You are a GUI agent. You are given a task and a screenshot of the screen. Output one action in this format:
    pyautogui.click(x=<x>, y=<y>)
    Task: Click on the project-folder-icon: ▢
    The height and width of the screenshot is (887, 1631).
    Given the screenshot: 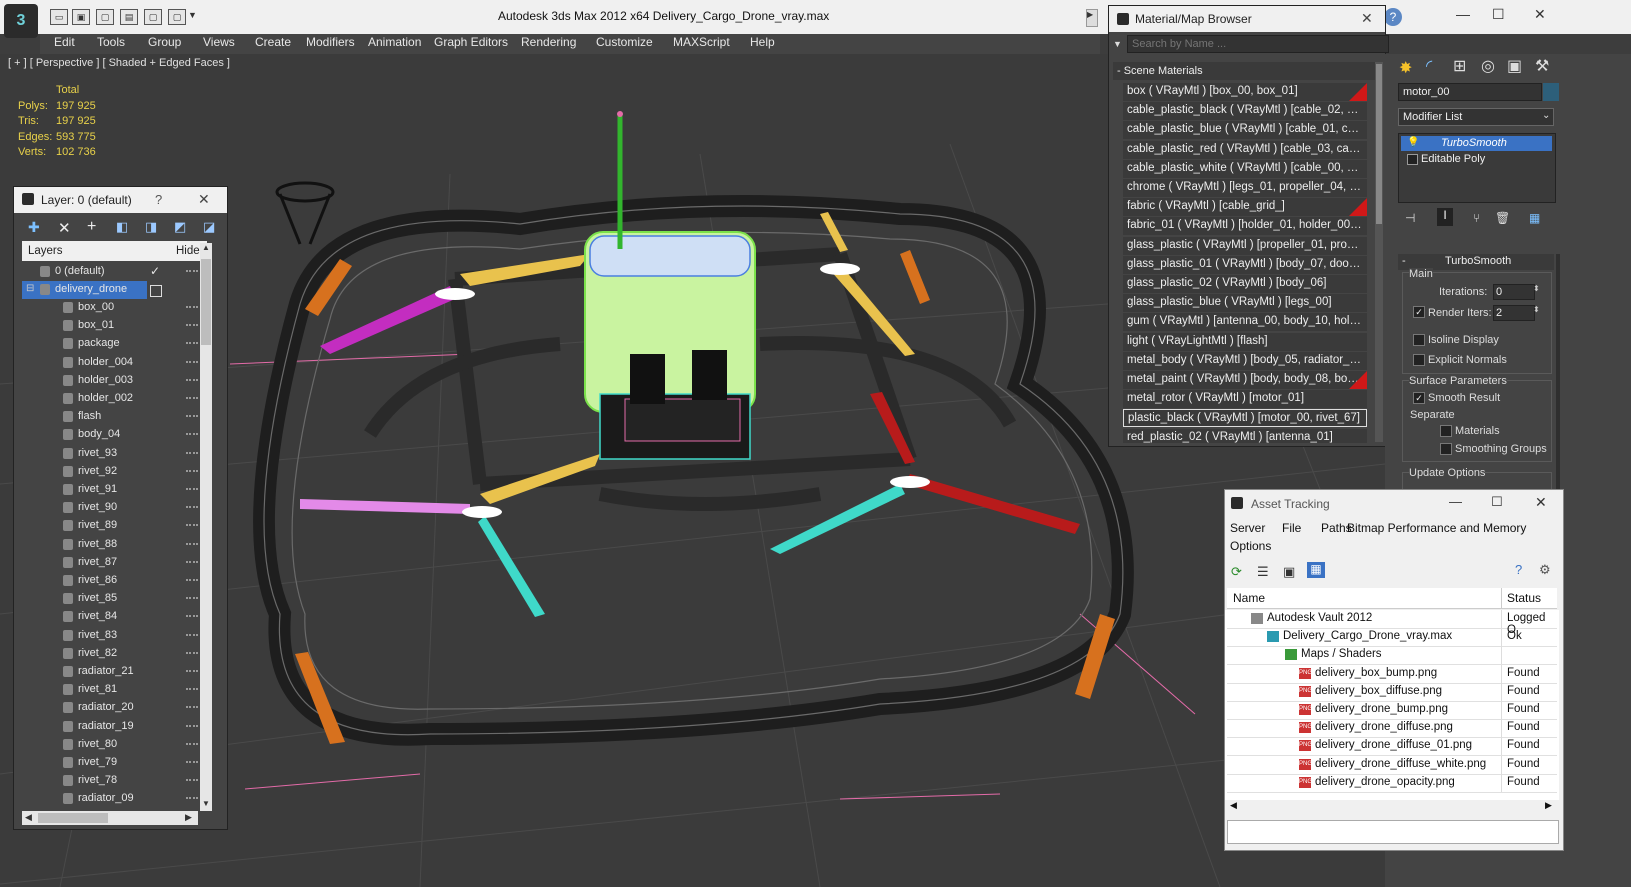 What is the action you would take?
    pyautogui.click(x=153, y=17)
    